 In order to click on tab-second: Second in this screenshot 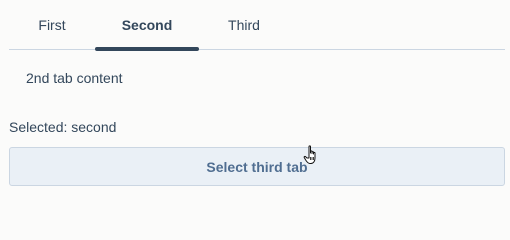, I will do `click(147, 25)`.